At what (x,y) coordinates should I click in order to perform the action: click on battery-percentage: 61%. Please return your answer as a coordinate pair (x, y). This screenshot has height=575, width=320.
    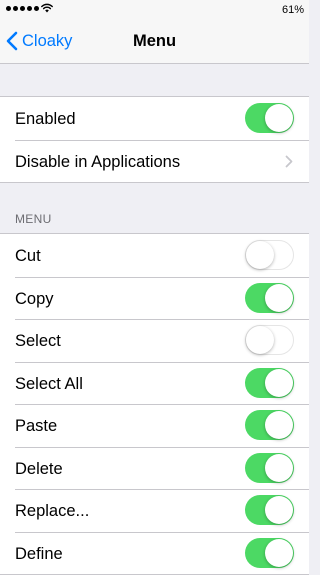
    Looking at the image, I should click on (292, 10).